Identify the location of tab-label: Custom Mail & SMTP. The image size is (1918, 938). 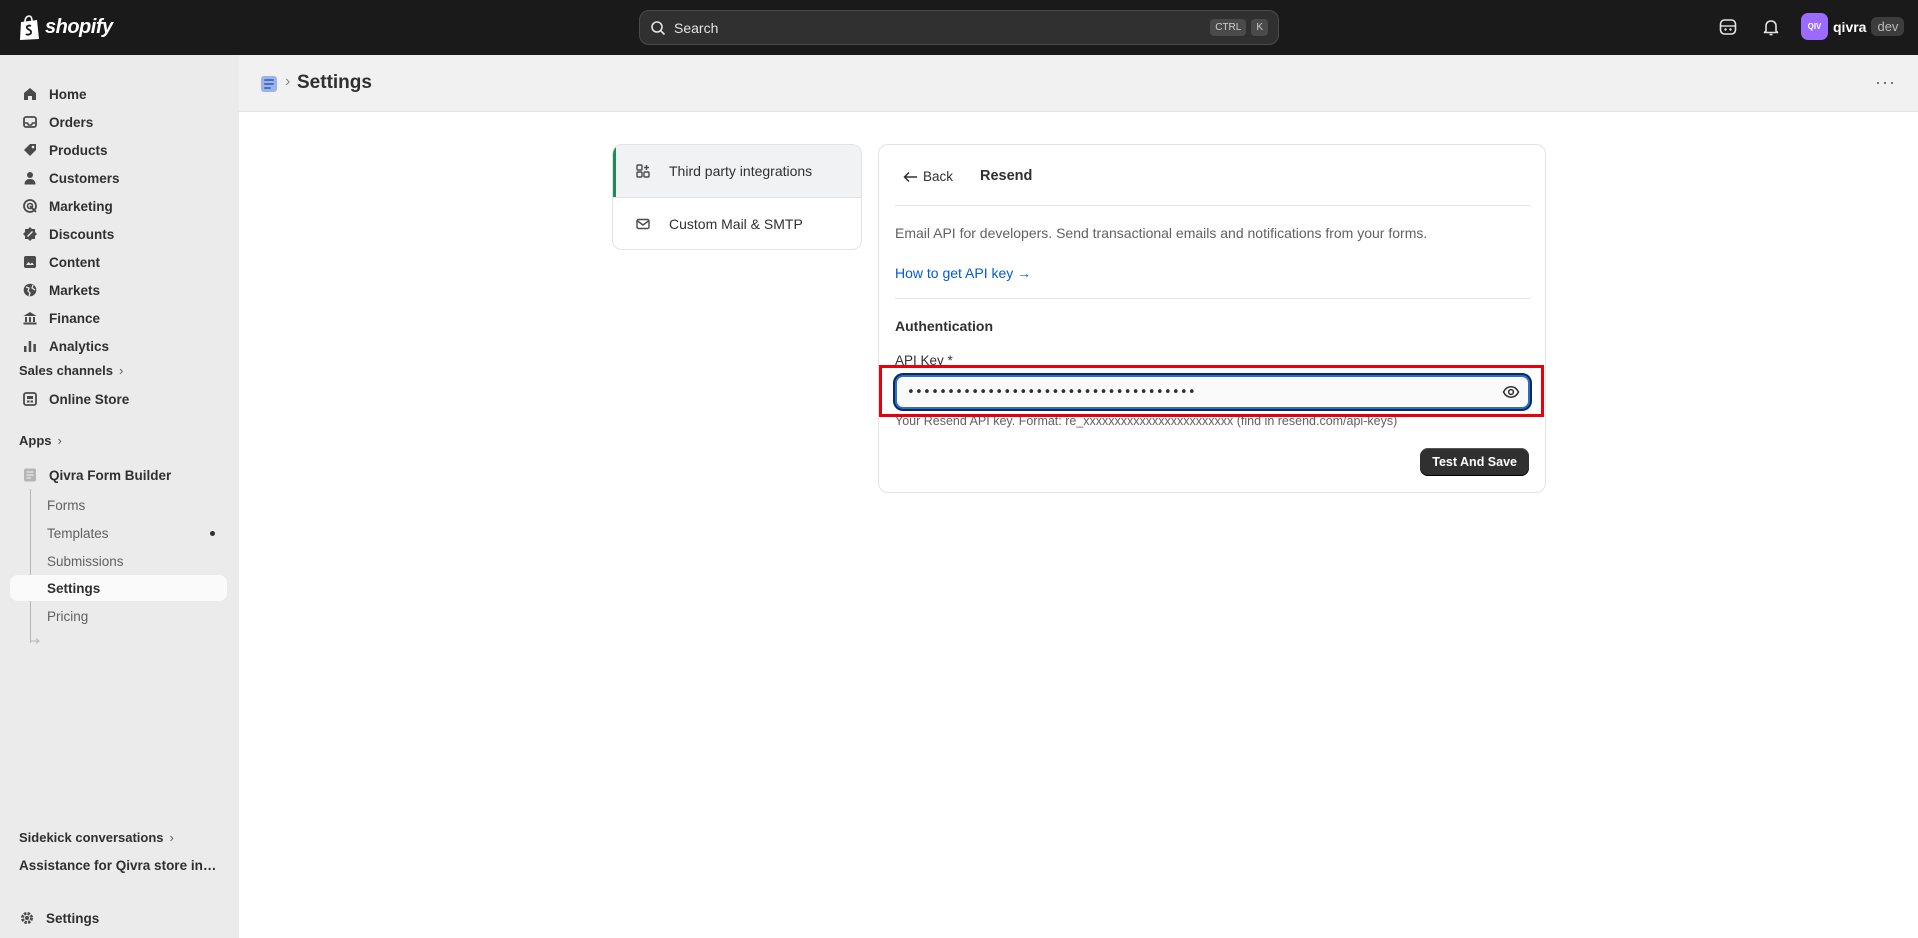
(736, 224).